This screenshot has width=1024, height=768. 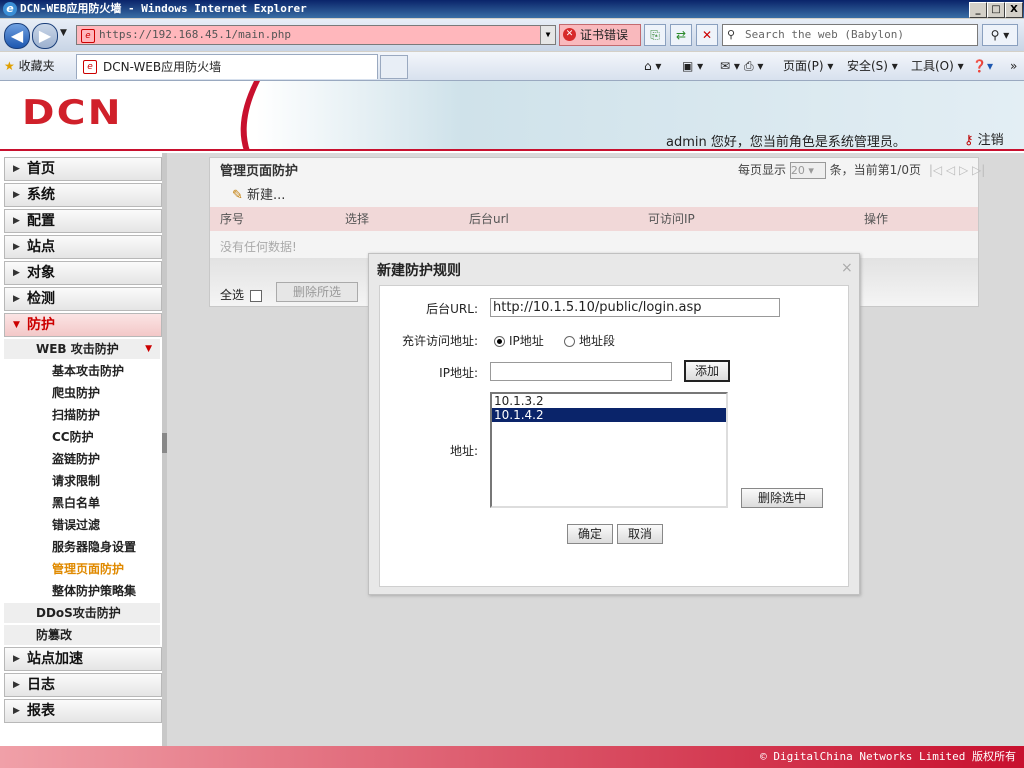 I want to click on select-all-checkbox, so click(x=256, y=295).